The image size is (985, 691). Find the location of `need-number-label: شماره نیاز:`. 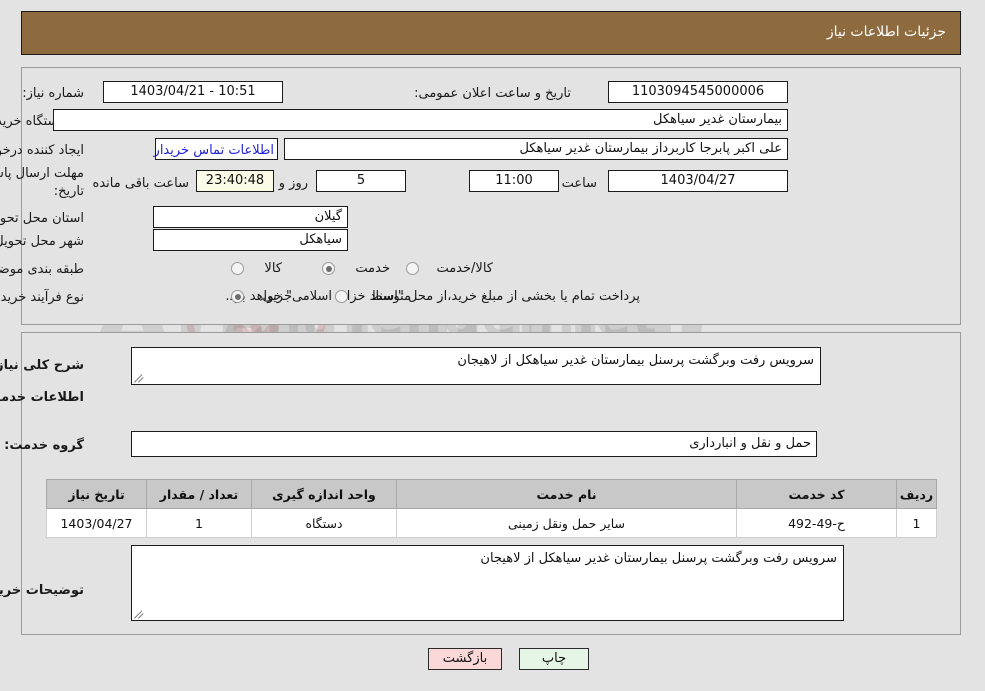

need-number-label: شماره نیاز: is located at coordinates (54, 93).